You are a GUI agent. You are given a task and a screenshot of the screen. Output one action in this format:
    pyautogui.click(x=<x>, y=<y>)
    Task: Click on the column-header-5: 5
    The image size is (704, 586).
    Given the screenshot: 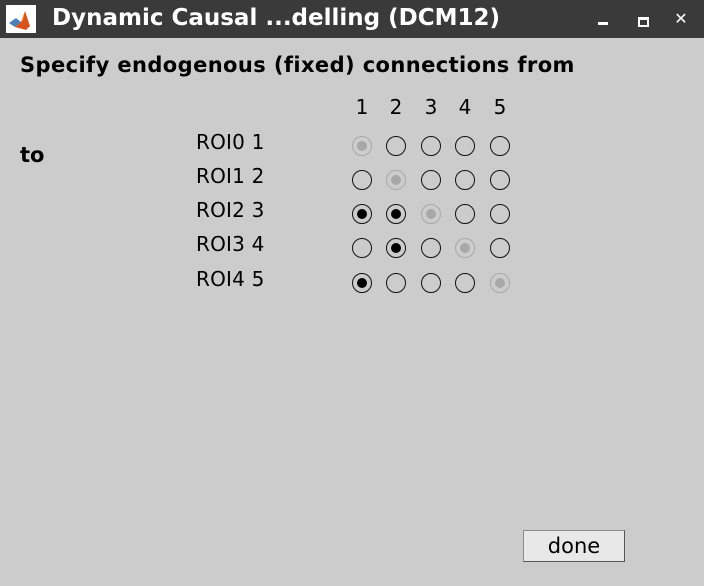 What is the action you would take?
    pyautogui.click(x=500, y=107)
    